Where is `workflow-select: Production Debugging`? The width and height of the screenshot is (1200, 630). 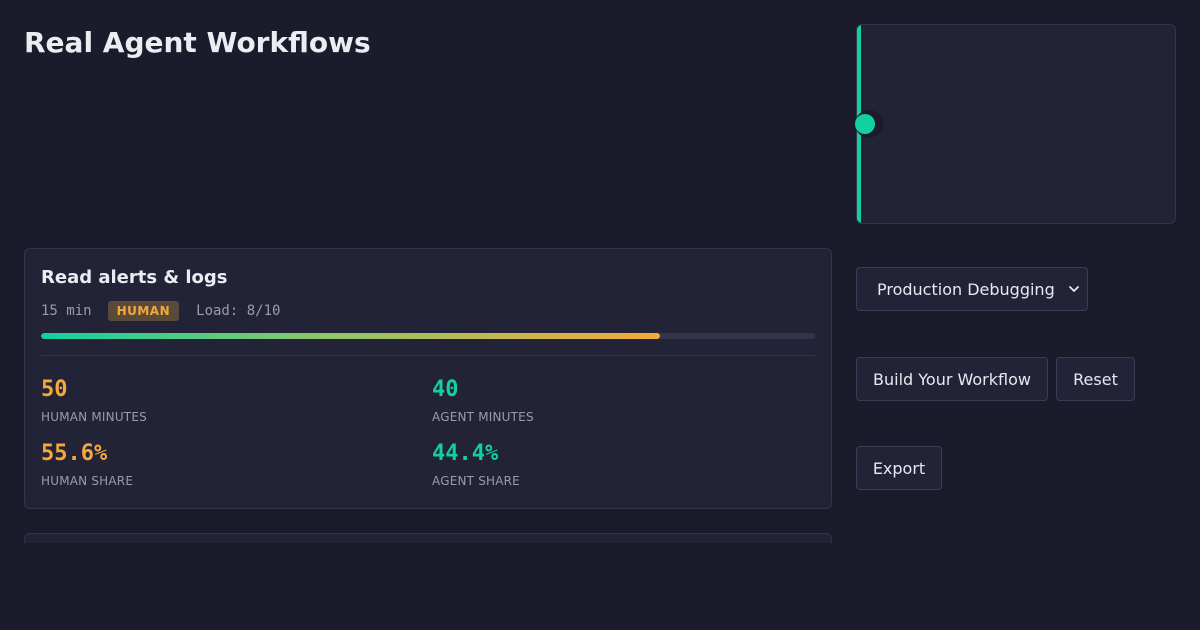
workflow-select: Production Debugging is located at coordinates (972, 289).